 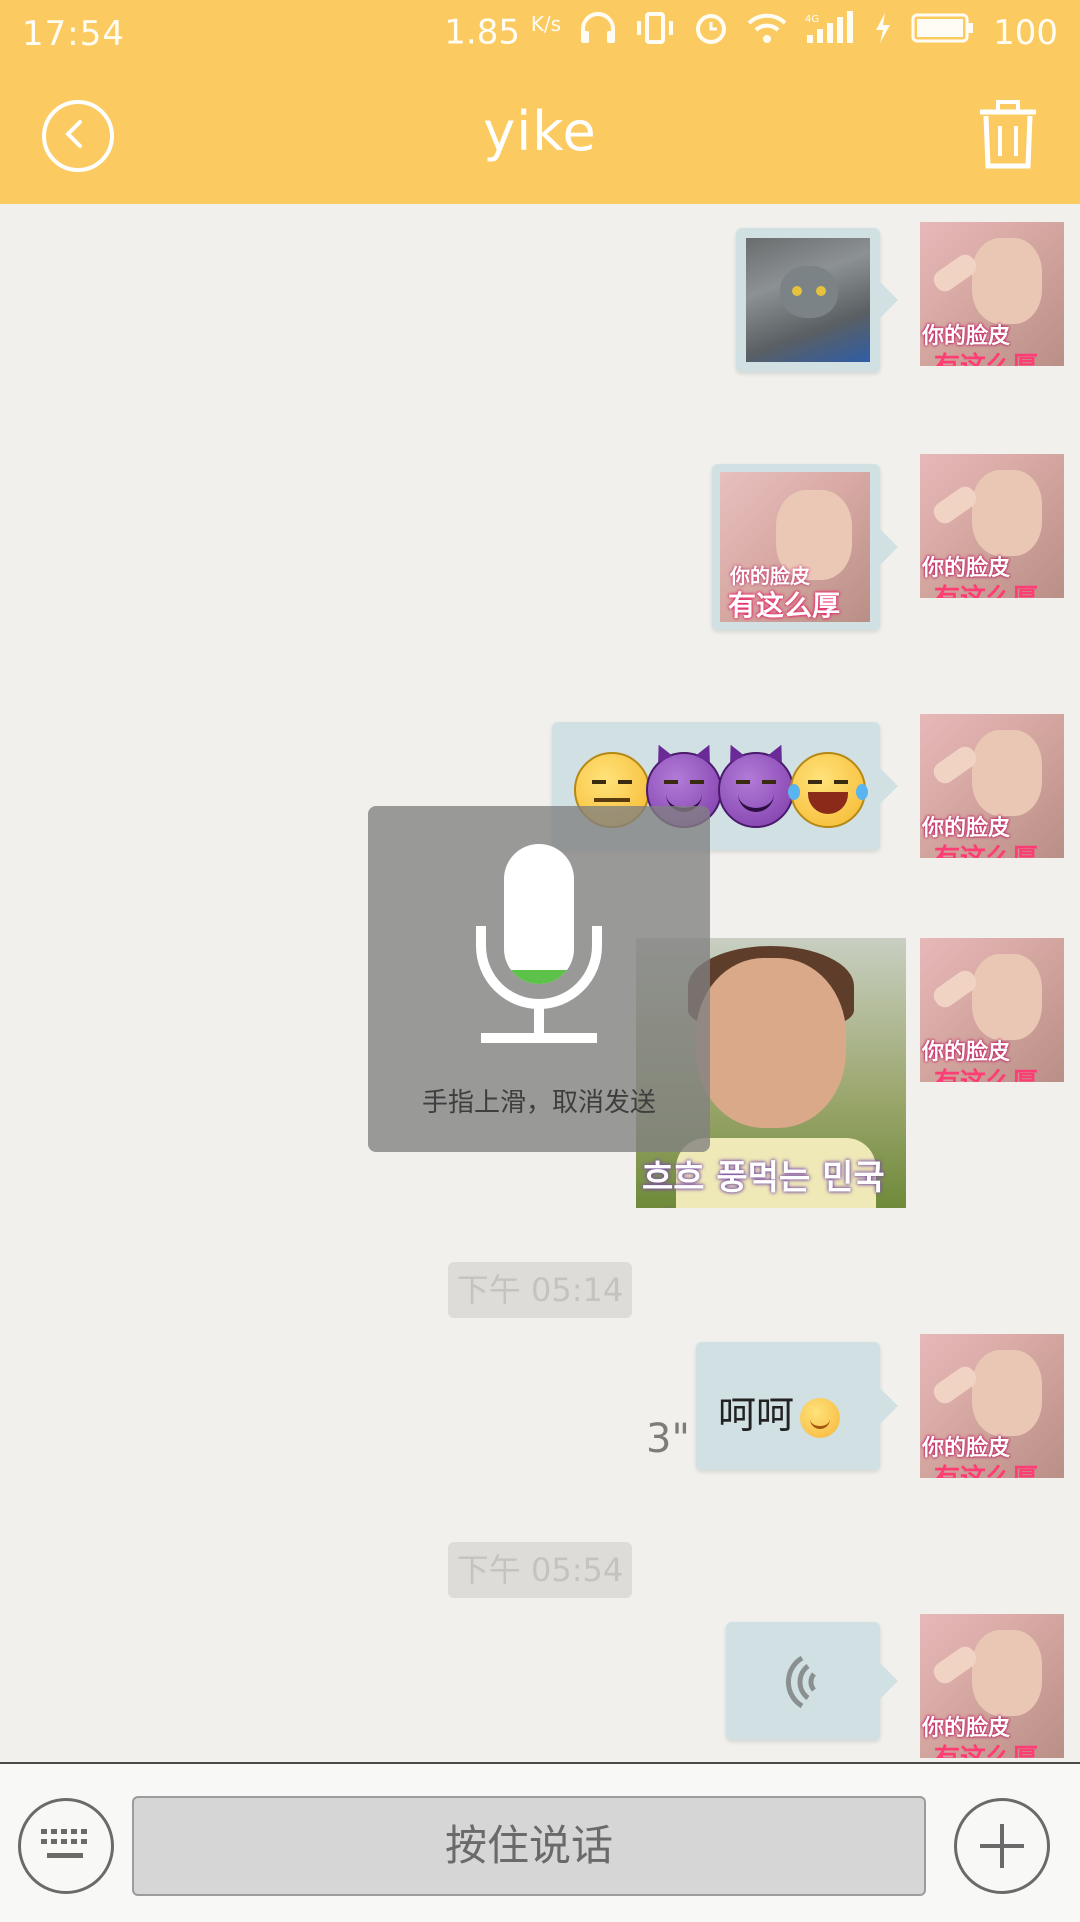 What do you see at coordinates (529, 1846) in the screenshot?
I see `hold-to-talk-button: 按住说话` at bounding box center [529, 1846].